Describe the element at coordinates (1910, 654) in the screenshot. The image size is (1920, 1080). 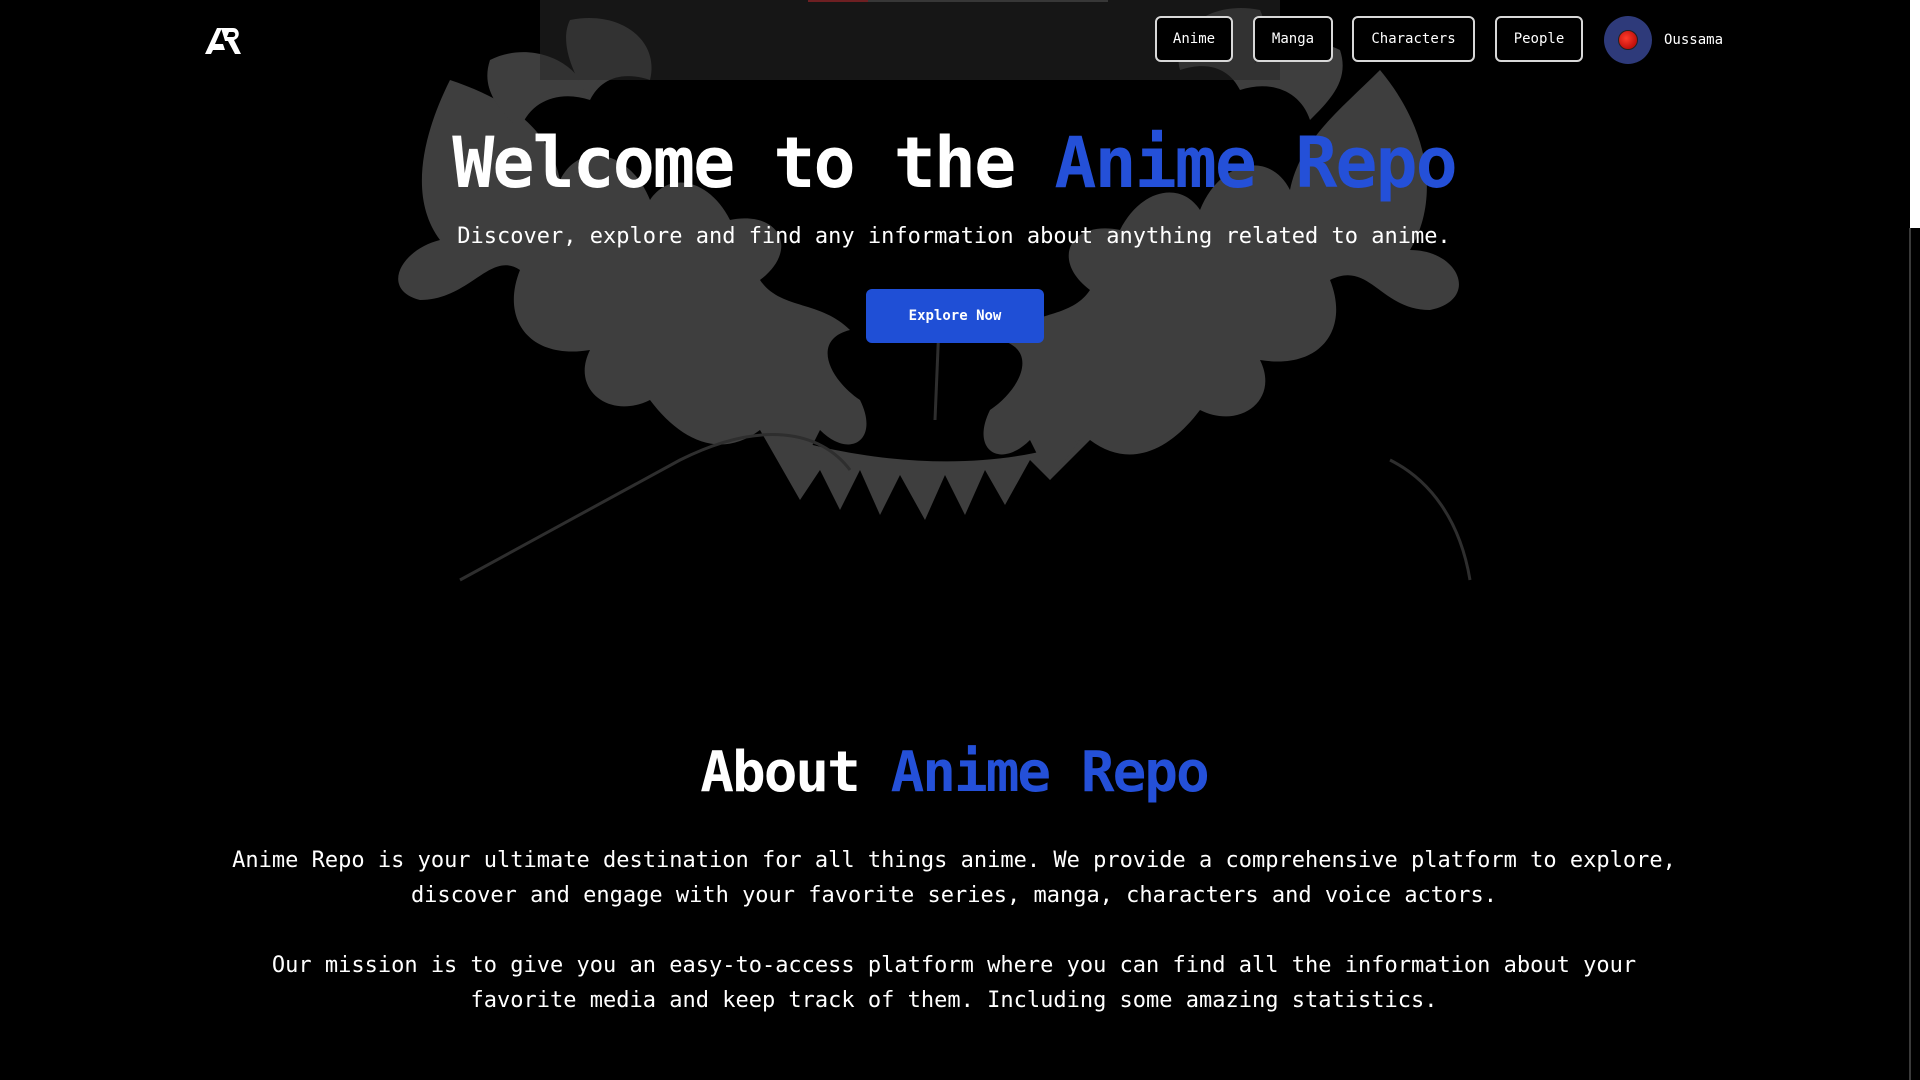
I see `scrollbar-track` at that location.